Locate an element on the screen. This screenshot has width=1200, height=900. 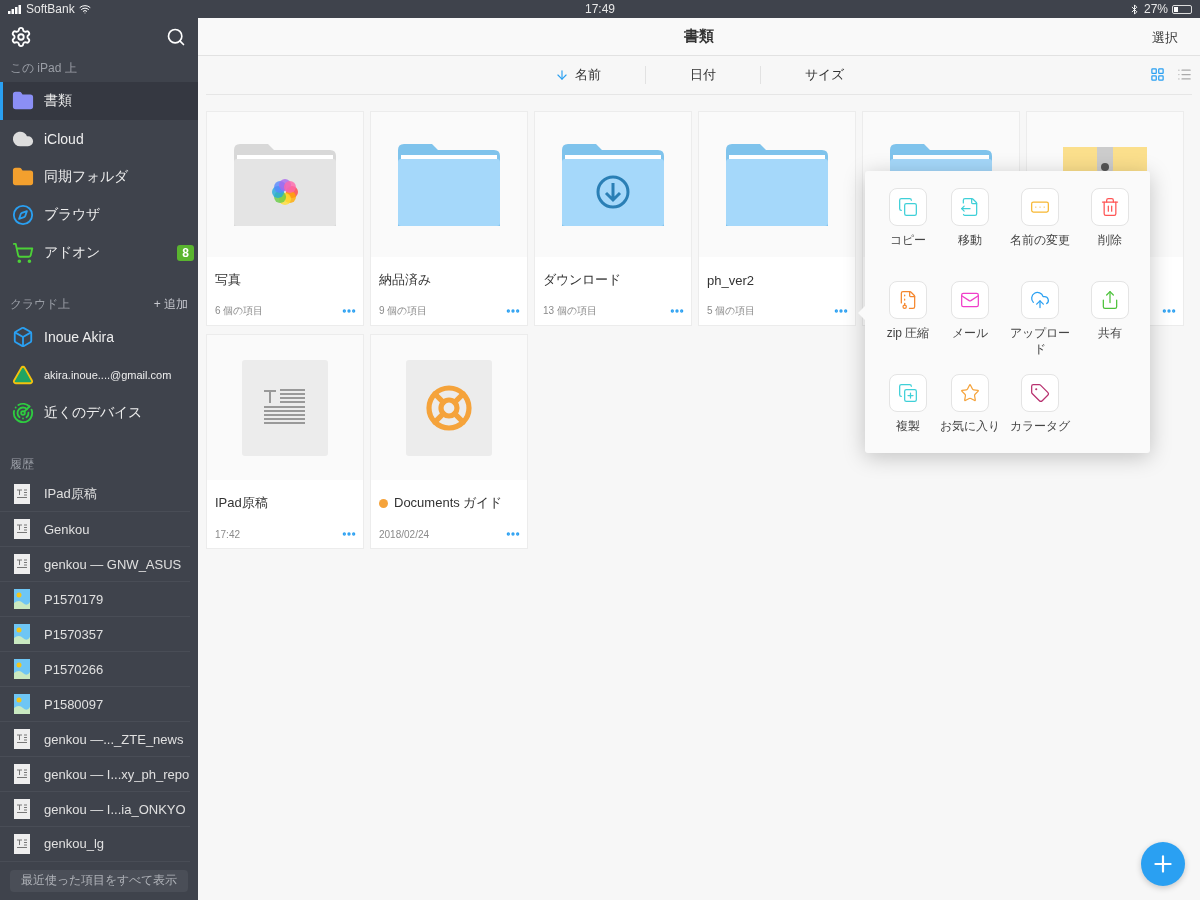
history-item: P1570179 is located at coordinates (95, 600).